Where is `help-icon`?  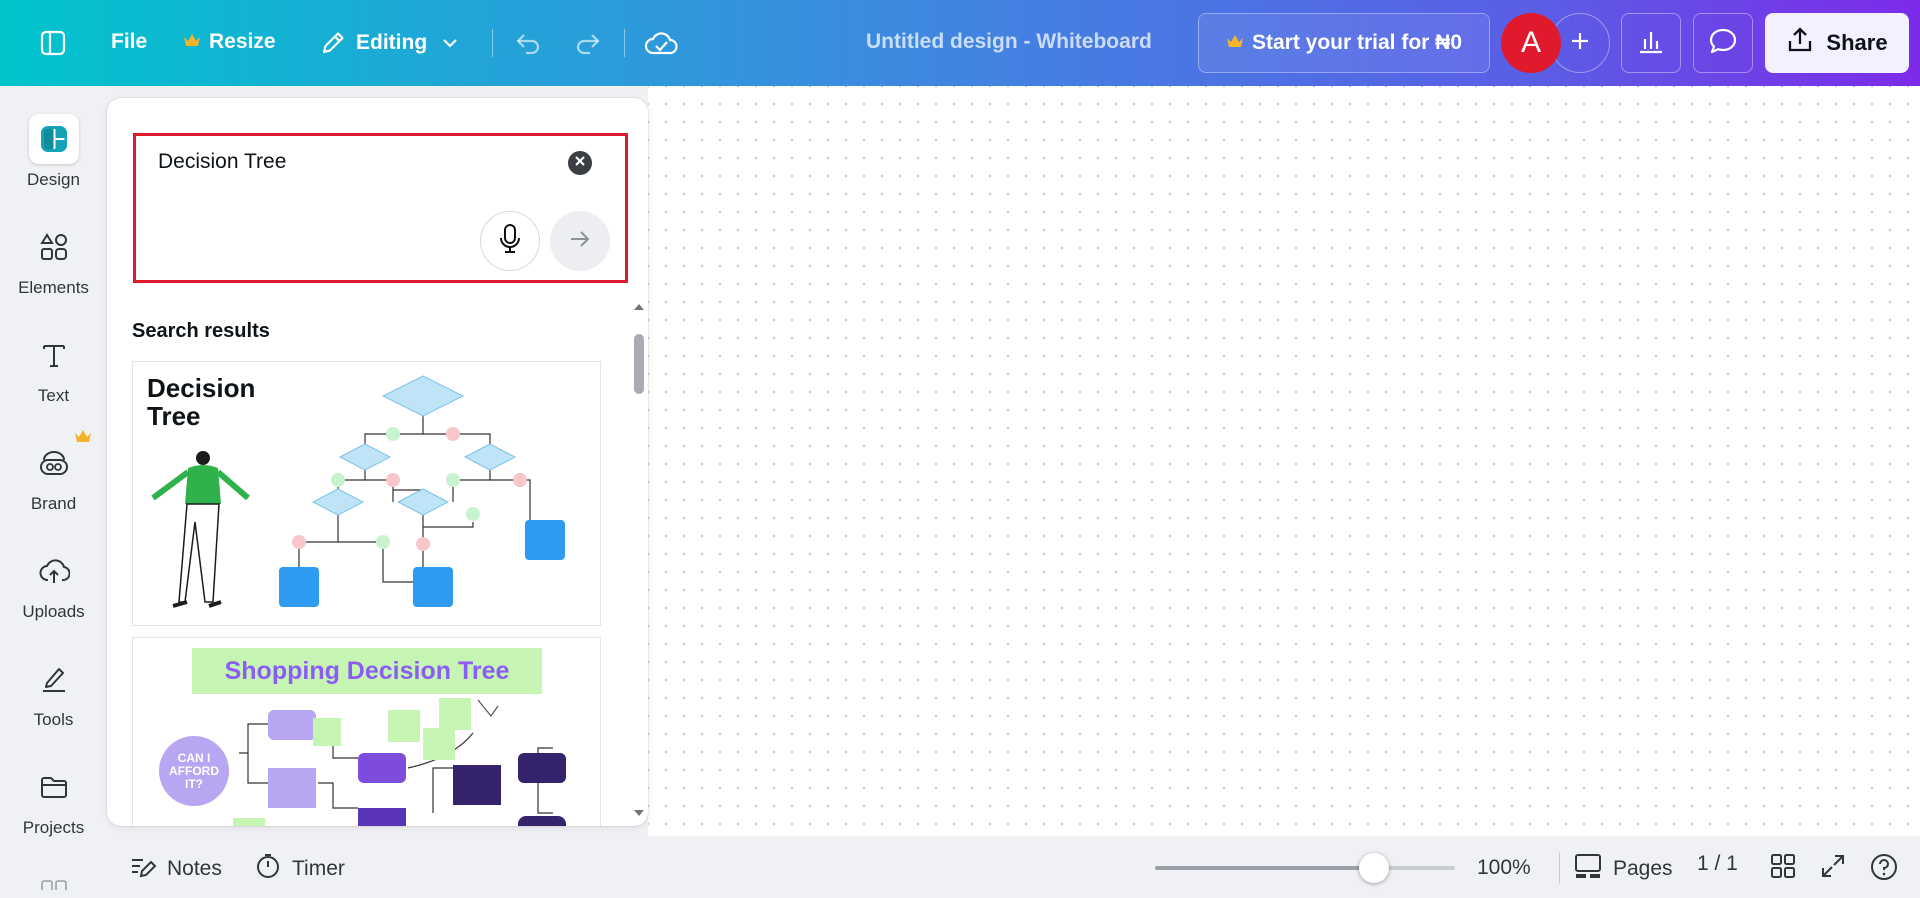
help-icon is located at coordinates (1884, 870).